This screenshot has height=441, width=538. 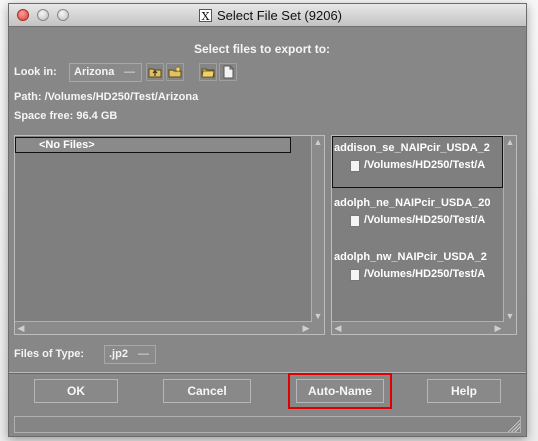 What do you see at coordinates (67, 145) in the screenshot?
I see `empty-list-item: <No Files>` at bounding box center [67, 145].